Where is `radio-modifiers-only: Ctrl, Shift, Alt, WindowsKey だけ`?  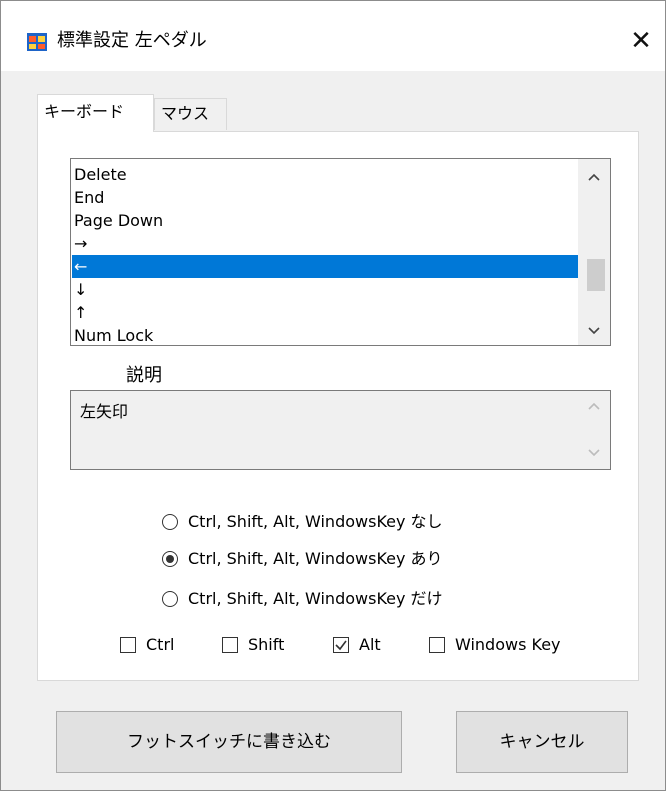
radio-modifiers-only: Ctrl, Shift, Alt, WindowsKey だけ is located at coordinates (302, 599).